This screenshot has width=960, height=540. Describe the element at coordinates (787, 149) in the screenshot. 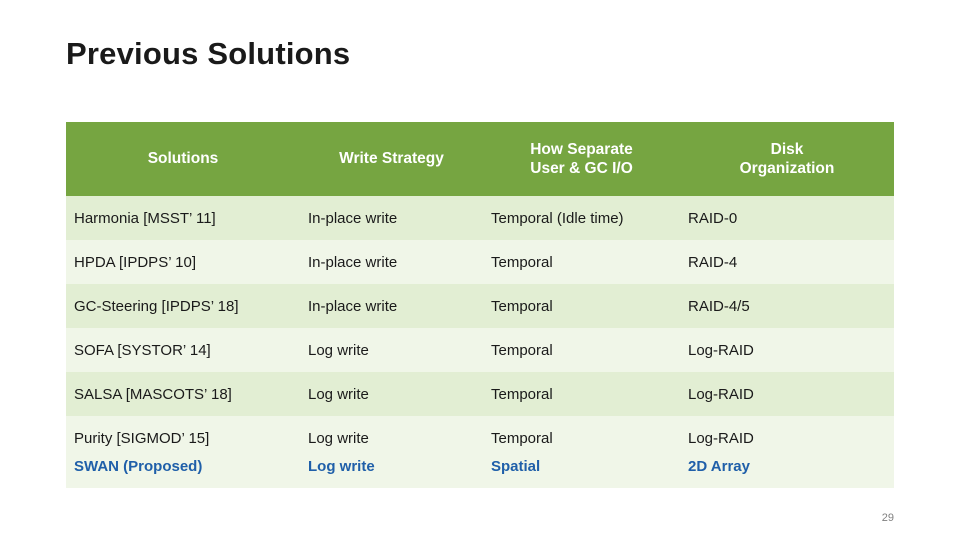

I see `column-header-disk-organization-line1: Disk` at that location.